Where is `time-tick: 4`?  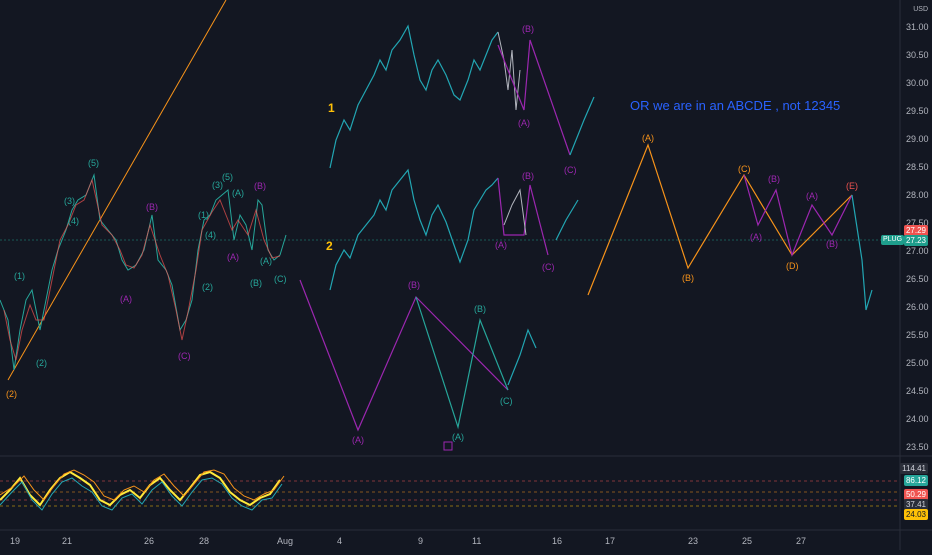 time-tick: 4 is located at coordinates (339, 541).